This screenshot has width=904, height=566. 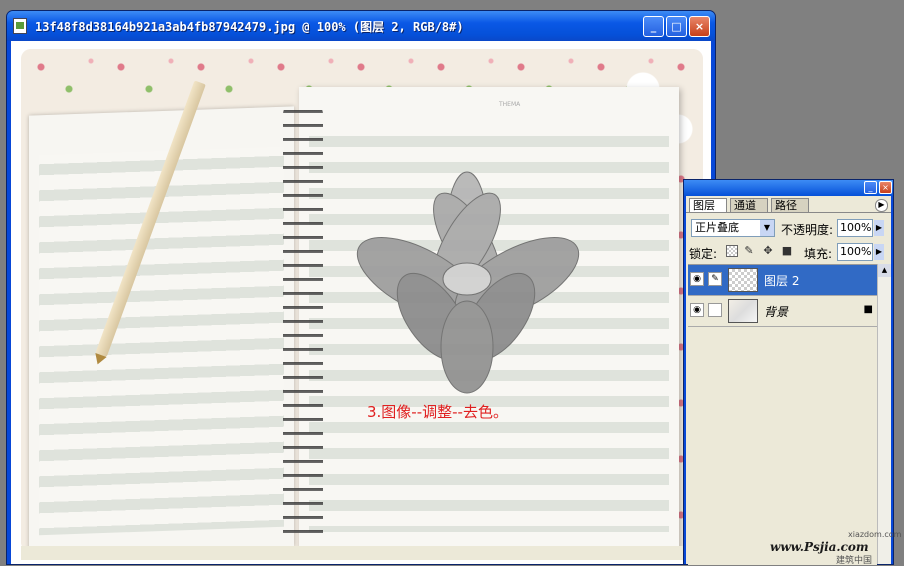 I want to click on lock-label: 锁定:, so click(x=703, y=254).